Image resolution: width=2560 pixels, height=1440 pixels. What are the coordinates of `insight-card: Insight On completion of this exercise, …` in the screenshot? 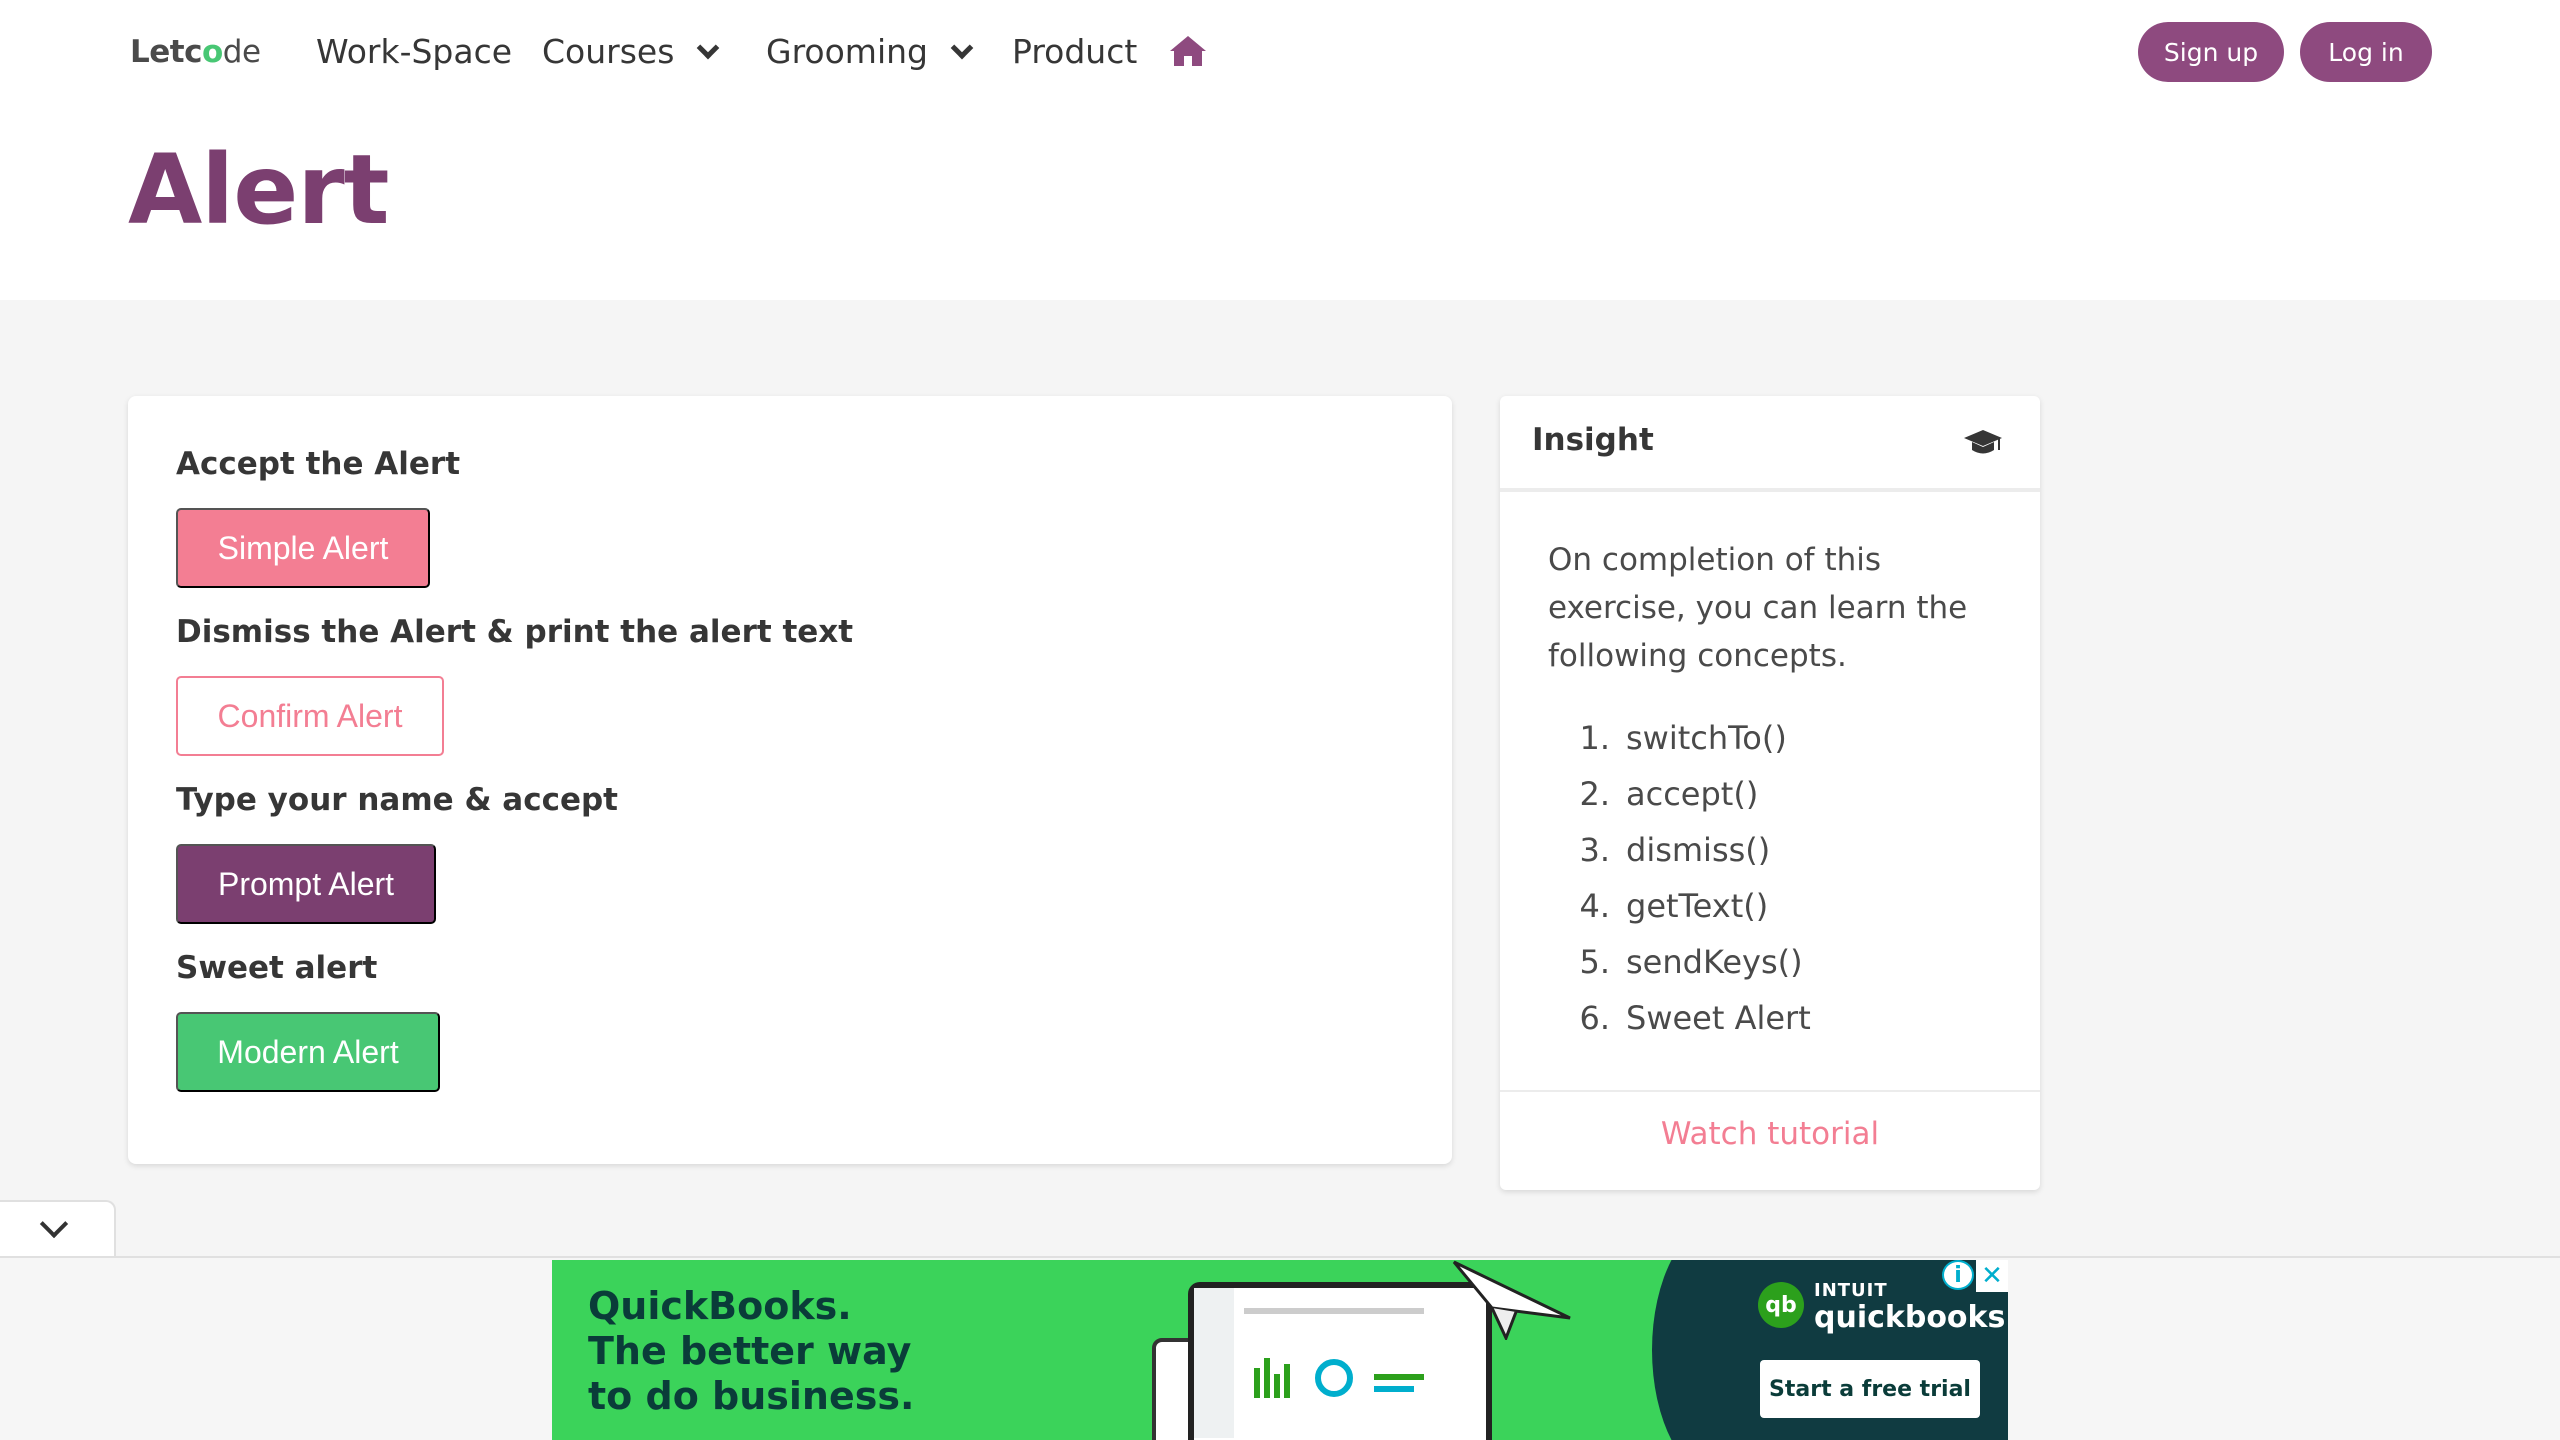 It's located at (1770, 793).